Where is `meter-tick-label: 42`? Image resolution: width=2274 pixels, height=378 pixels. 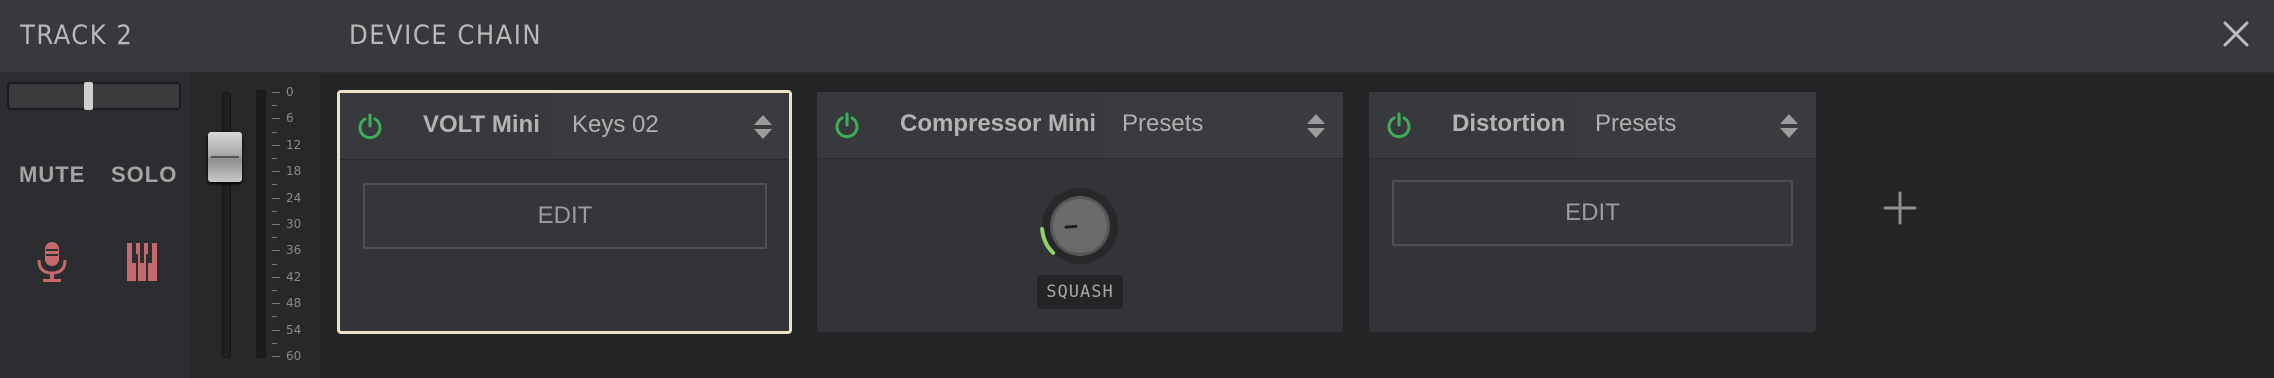
meter-tick-label: 42 is located at coordinates (294, 276).